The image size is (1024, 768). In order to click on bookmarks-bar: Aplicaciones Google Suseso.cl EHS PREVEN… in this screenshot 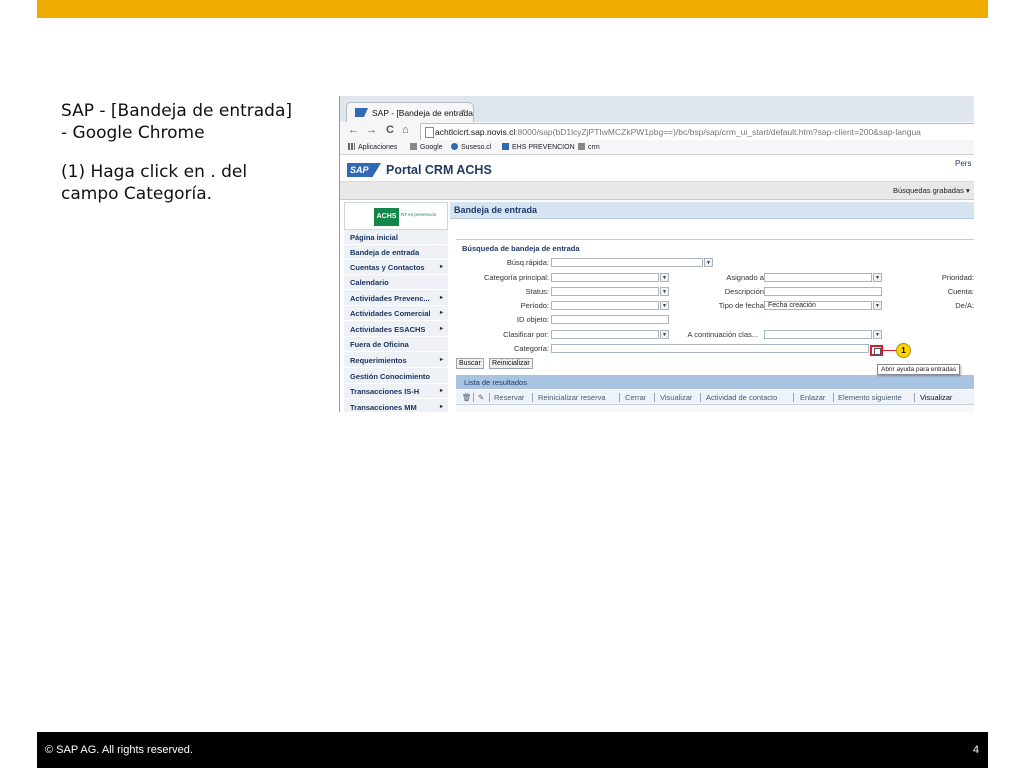, I will do `click(657, 147)`.